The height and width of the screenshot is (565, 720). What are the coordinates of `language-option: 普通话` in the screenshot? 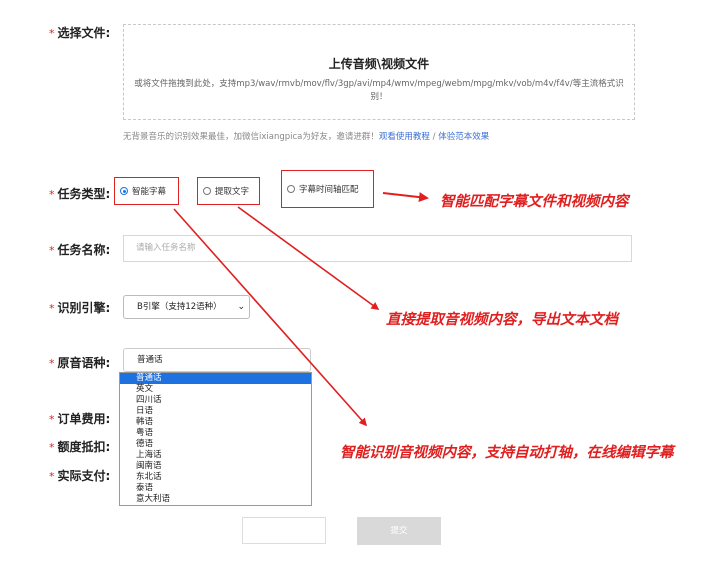 It's located at (215, 378).